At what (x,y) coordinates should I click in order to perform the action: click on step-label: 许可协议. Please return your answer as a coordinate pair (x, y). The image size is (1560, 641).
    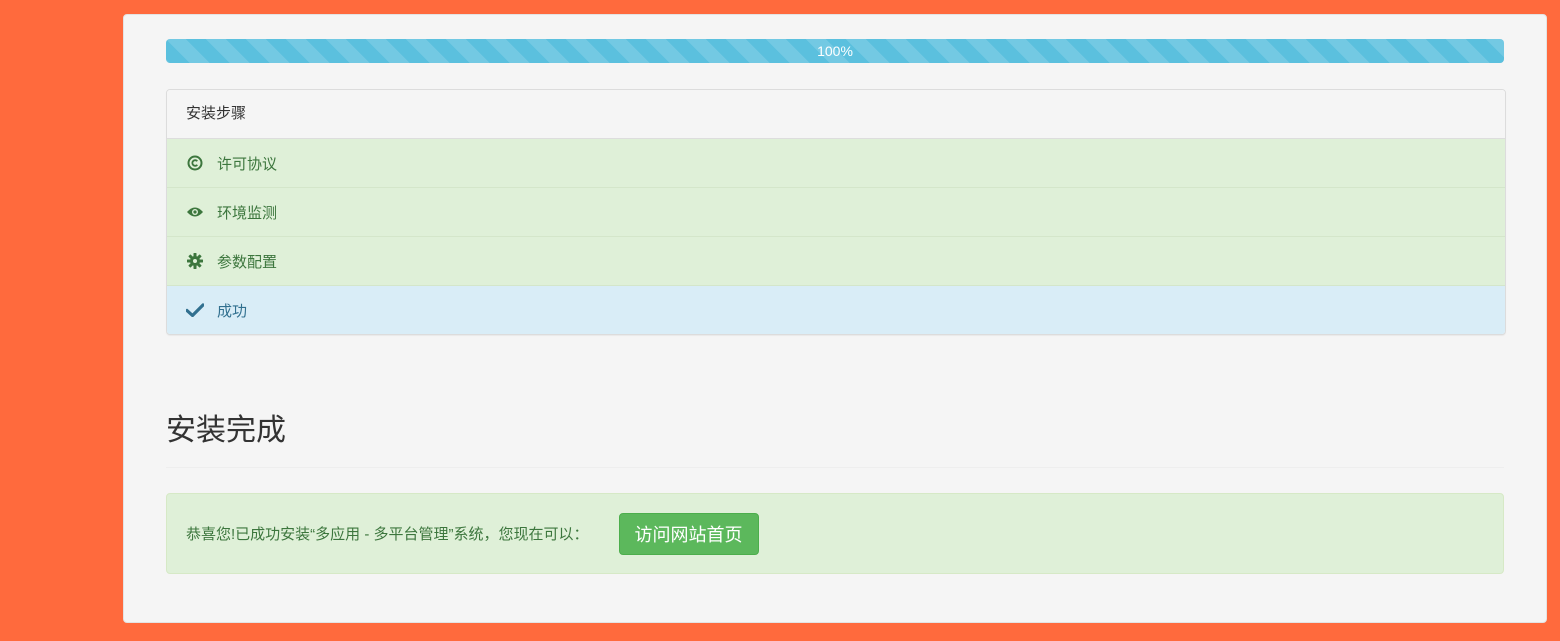
    Looking at the image, I should click on (247, 164).